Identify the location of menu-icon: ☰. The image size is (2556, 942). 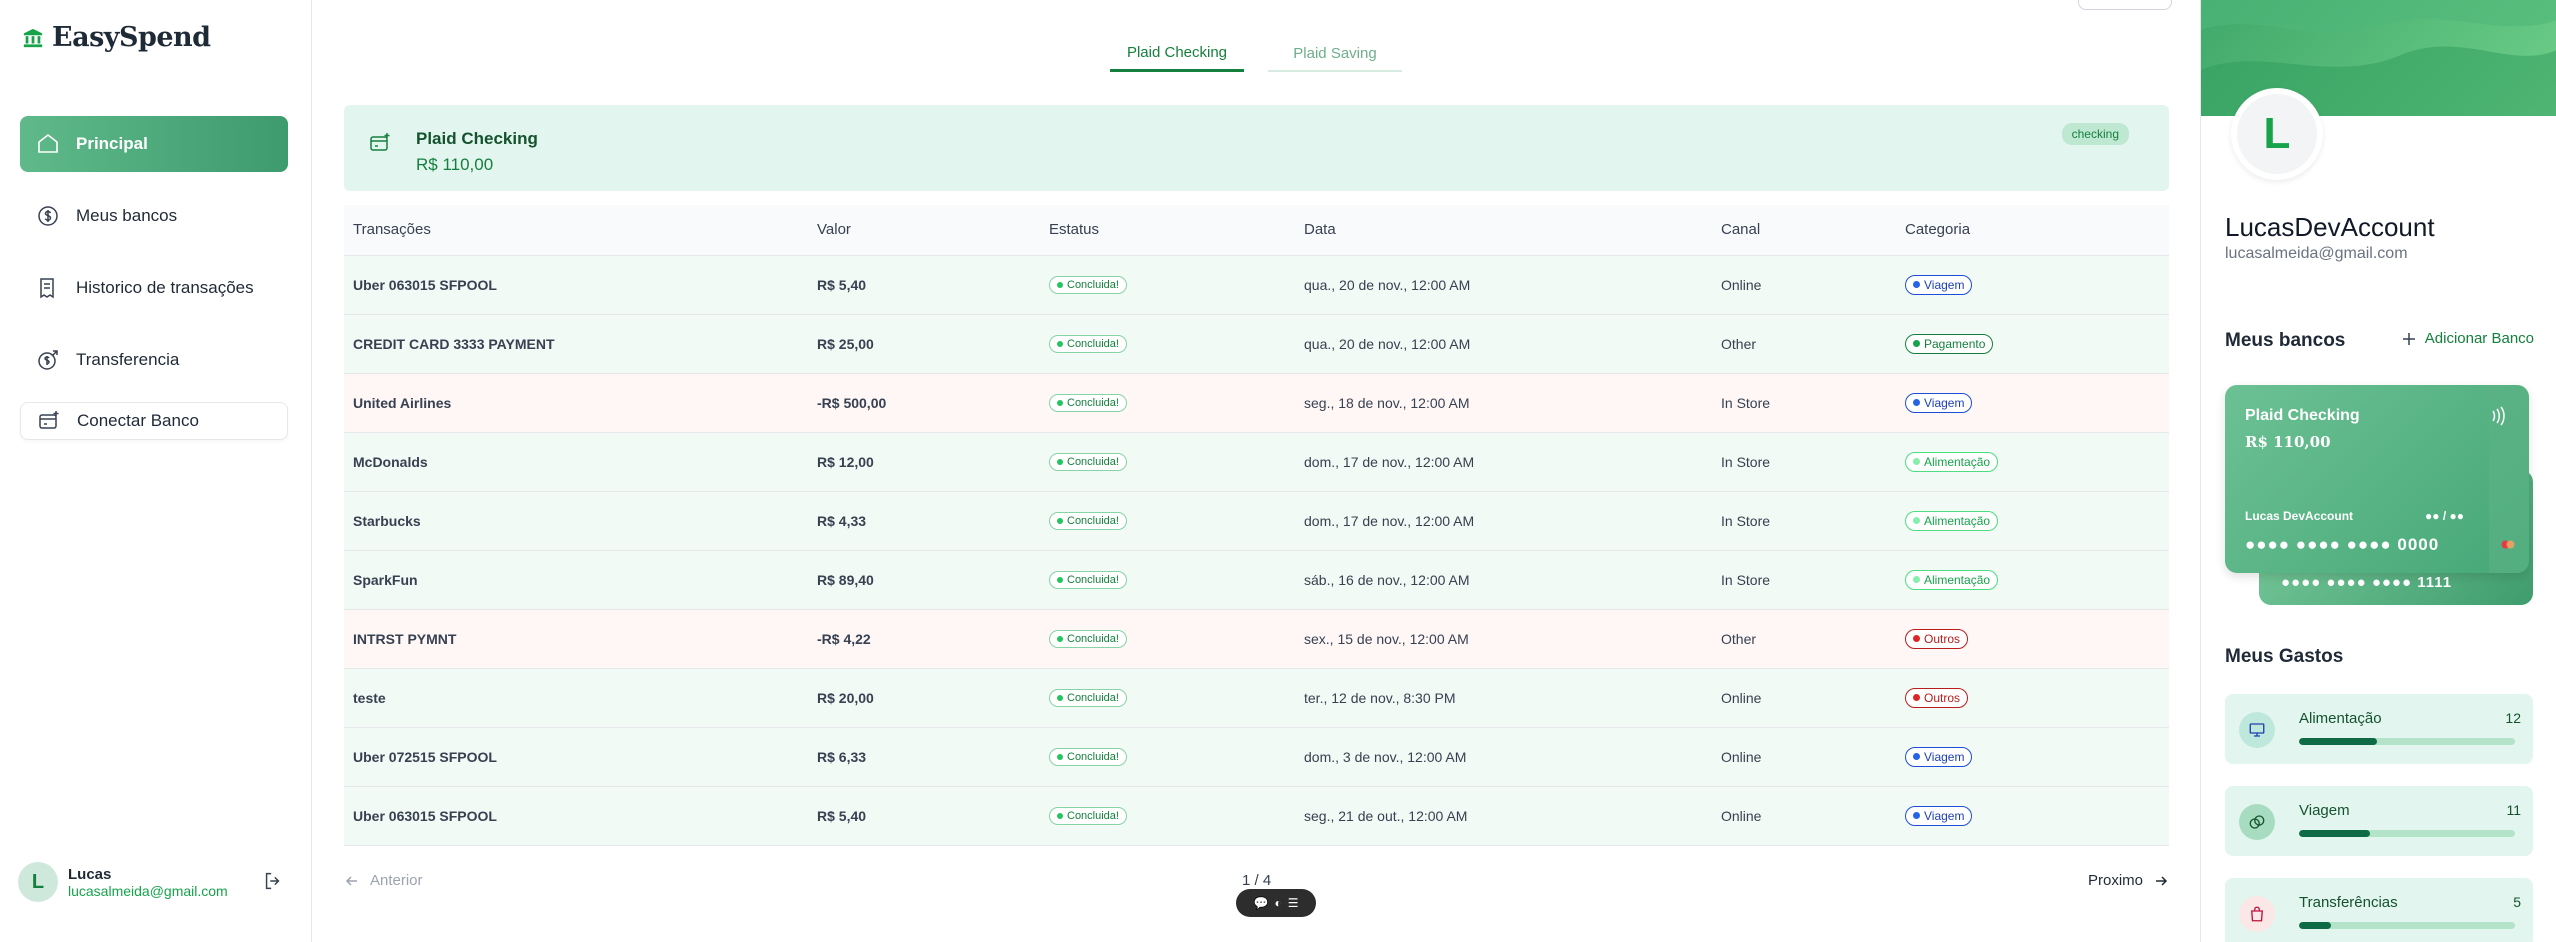
(1293, 903).